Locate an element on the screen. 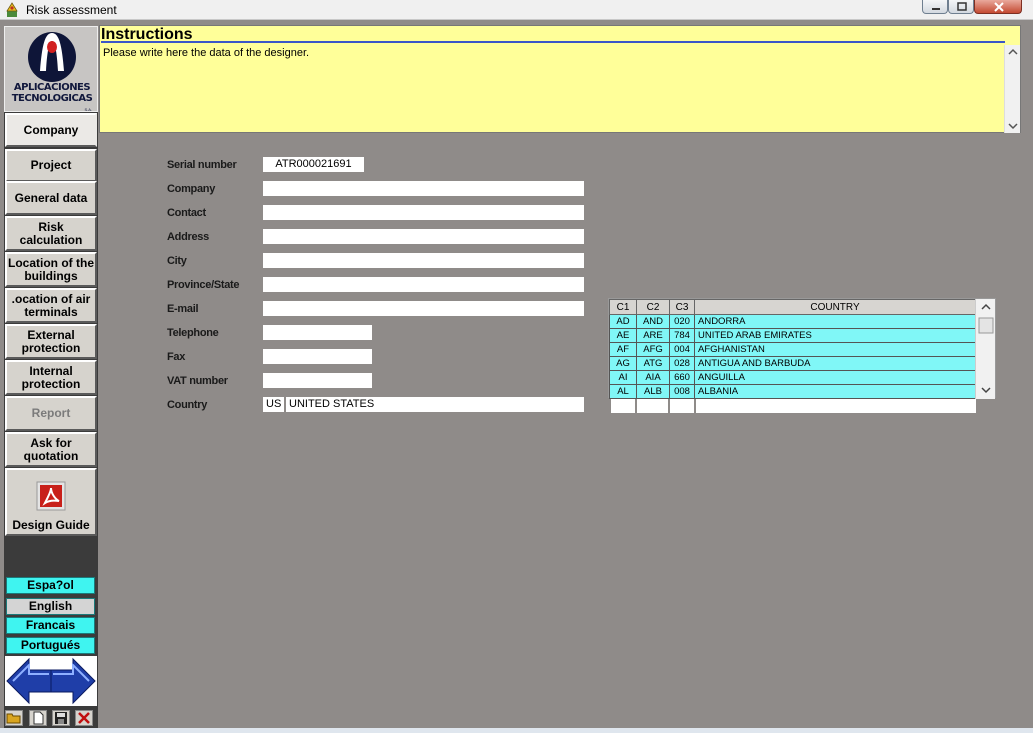 The width and height of the screenshot is (1033, 733). cell-c1: AI is located at coordinates (623, 377).